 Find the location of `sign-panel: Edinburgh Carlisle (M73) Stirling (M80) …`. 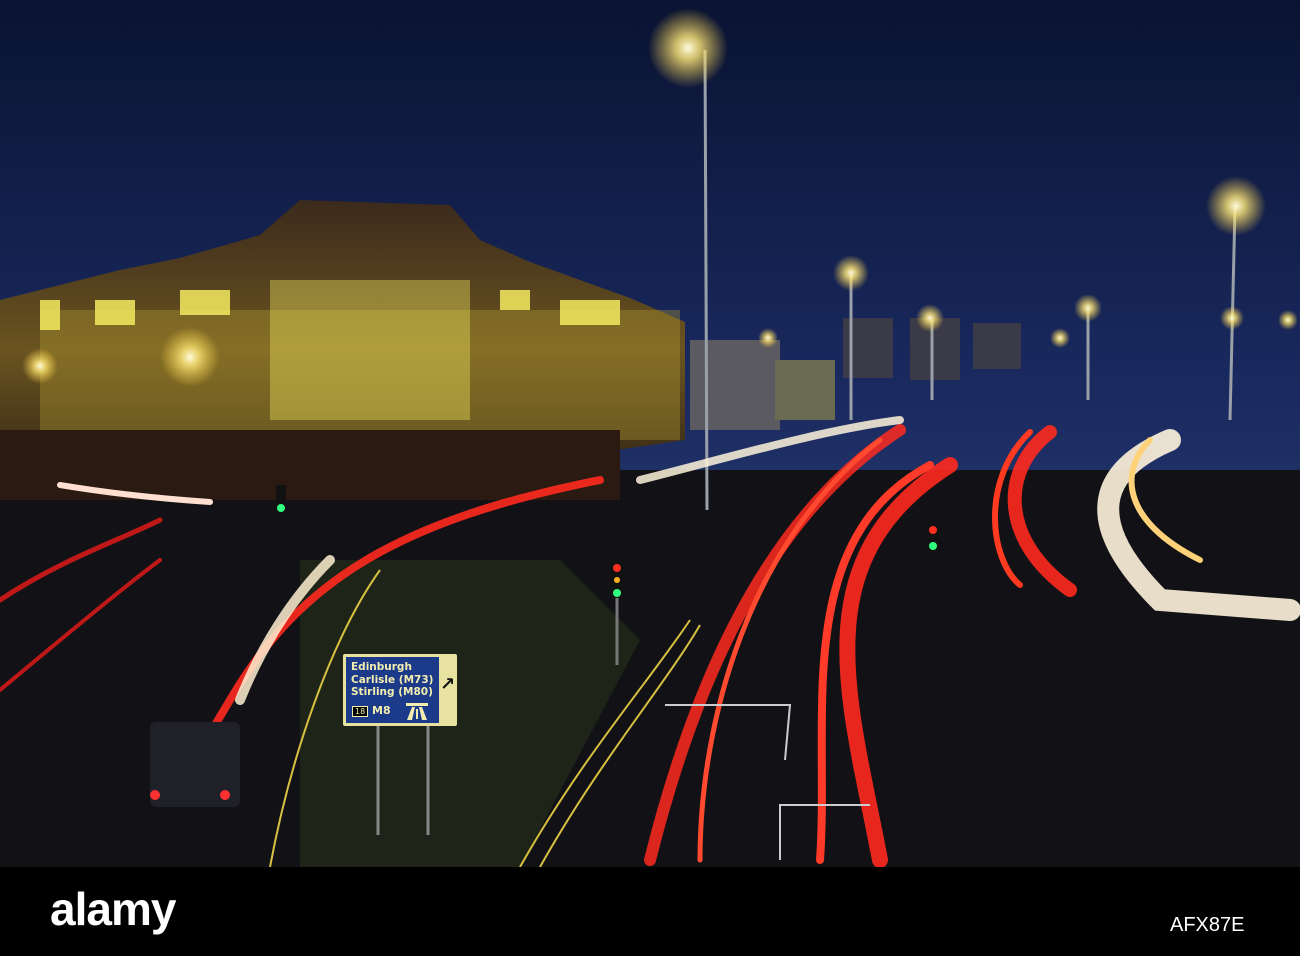

sign-panel: Edinburgh Carlisle (M73) Stirling (M80) … is located at coordinates (392, 690).